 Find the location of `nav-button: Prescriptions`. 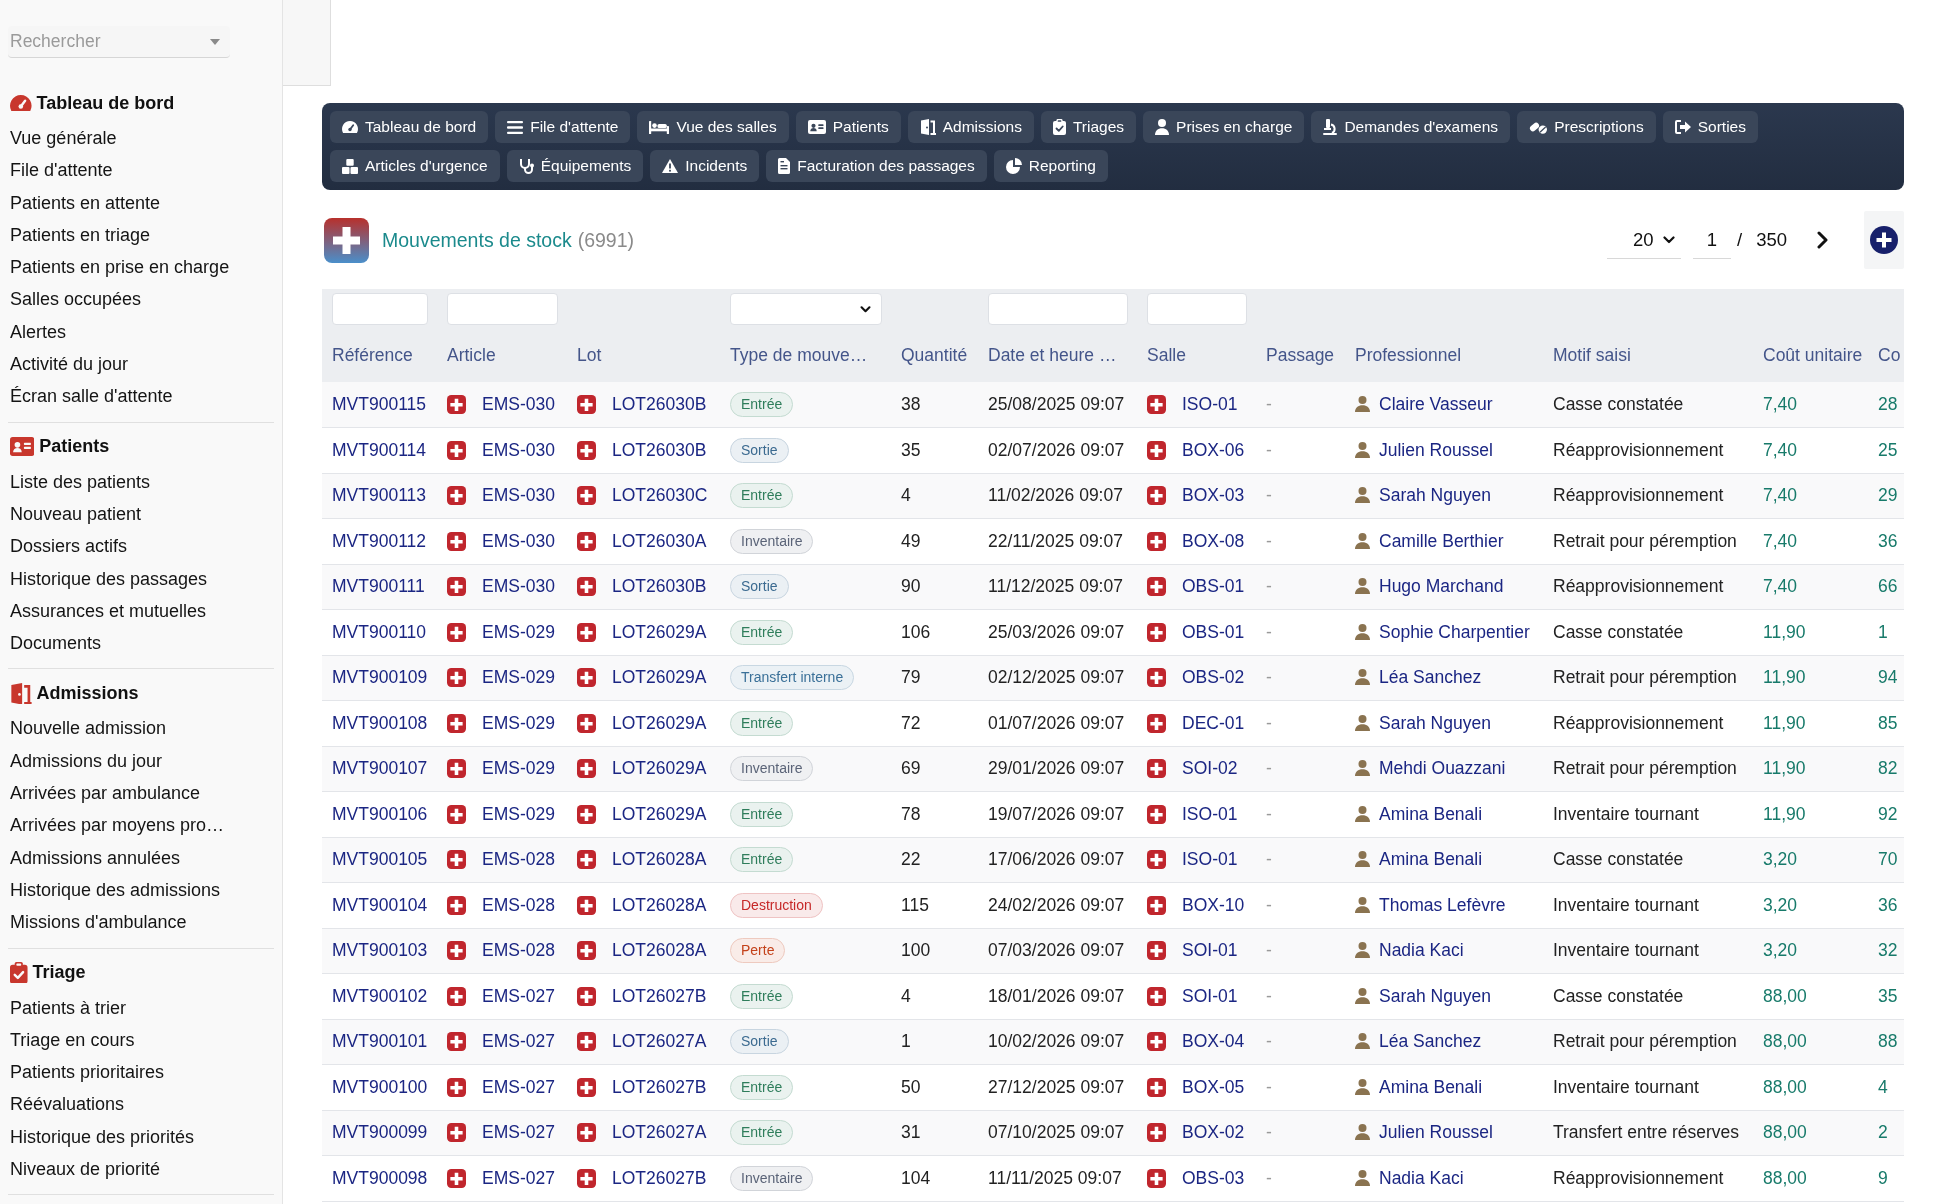

nav-button: Prescriptions is located at coordinates (1586, 127).